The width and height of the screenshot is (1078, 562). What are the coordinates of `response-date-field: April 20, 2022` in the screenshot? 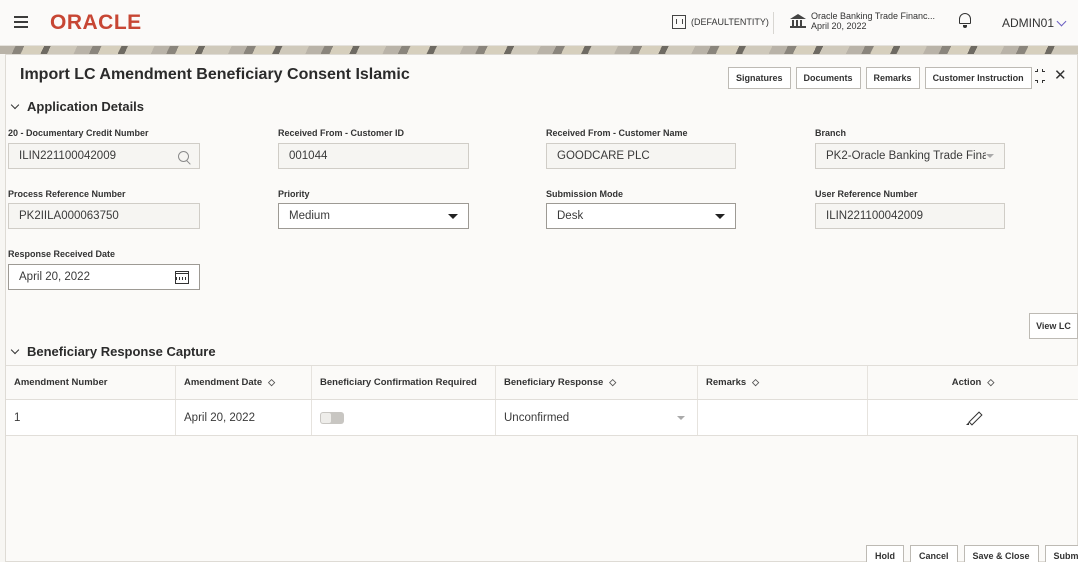 It's located at (104, 277).